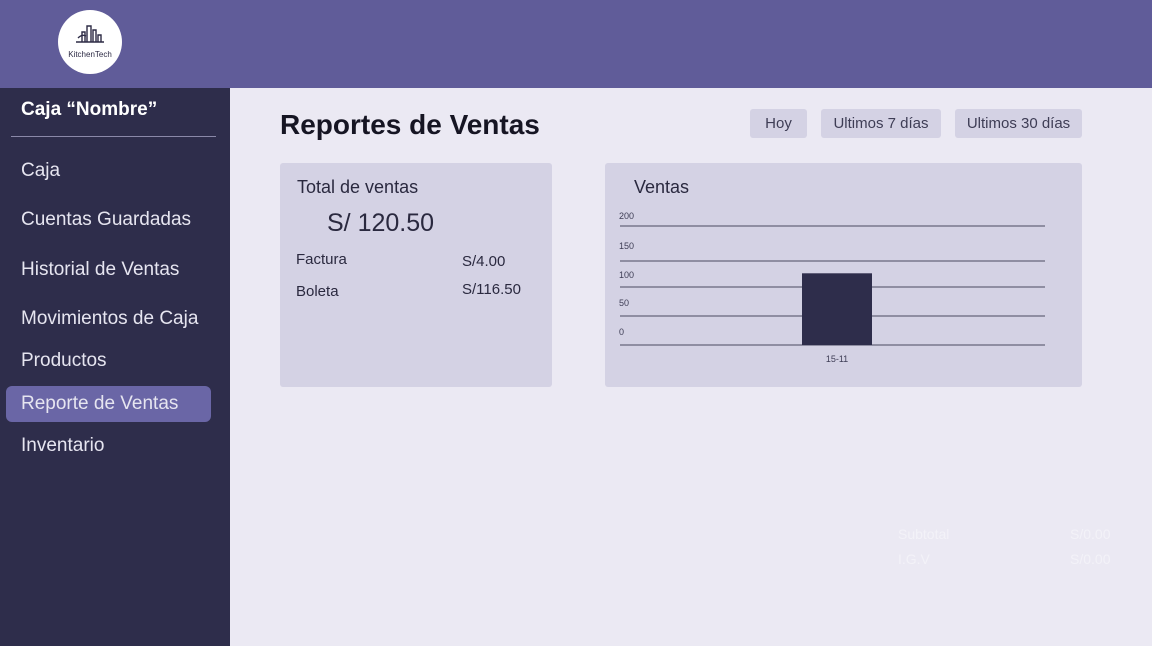  I want to click on sidebar-item-cuentas-guardadas: Cuentas Guardadas, so click(106, 220).